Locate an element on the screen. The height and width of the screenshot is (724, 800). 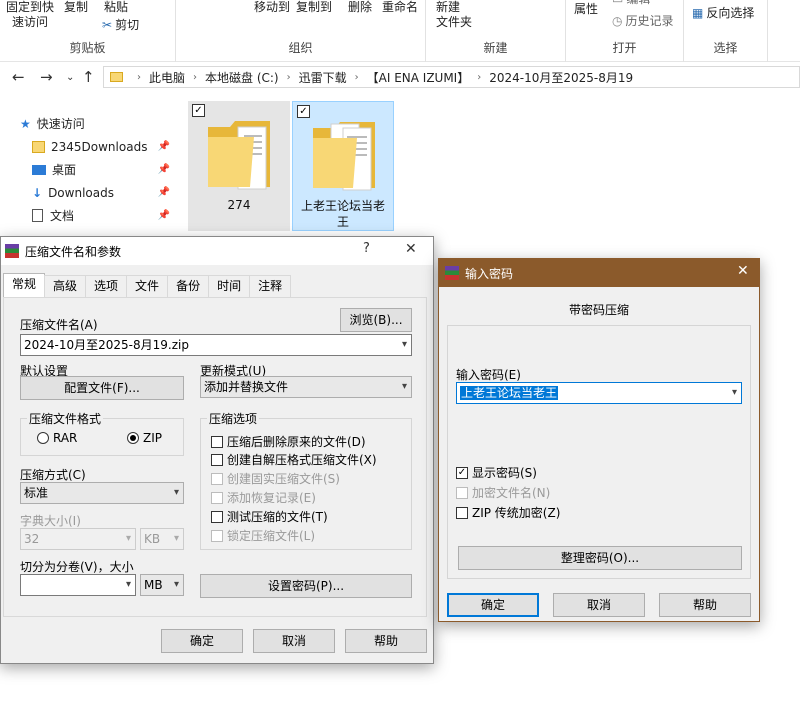
crumb-local-disk: 本地磁盘 (C:) is located at coordinates (242, 77).